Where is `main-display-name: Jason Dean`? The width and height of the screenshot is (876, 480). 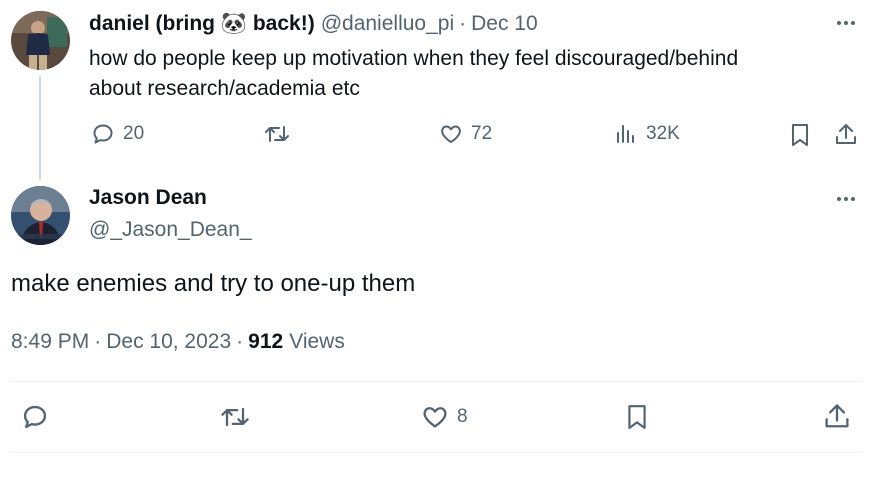
main-display-name: Jason Dean is located at coordinates (148, 198).